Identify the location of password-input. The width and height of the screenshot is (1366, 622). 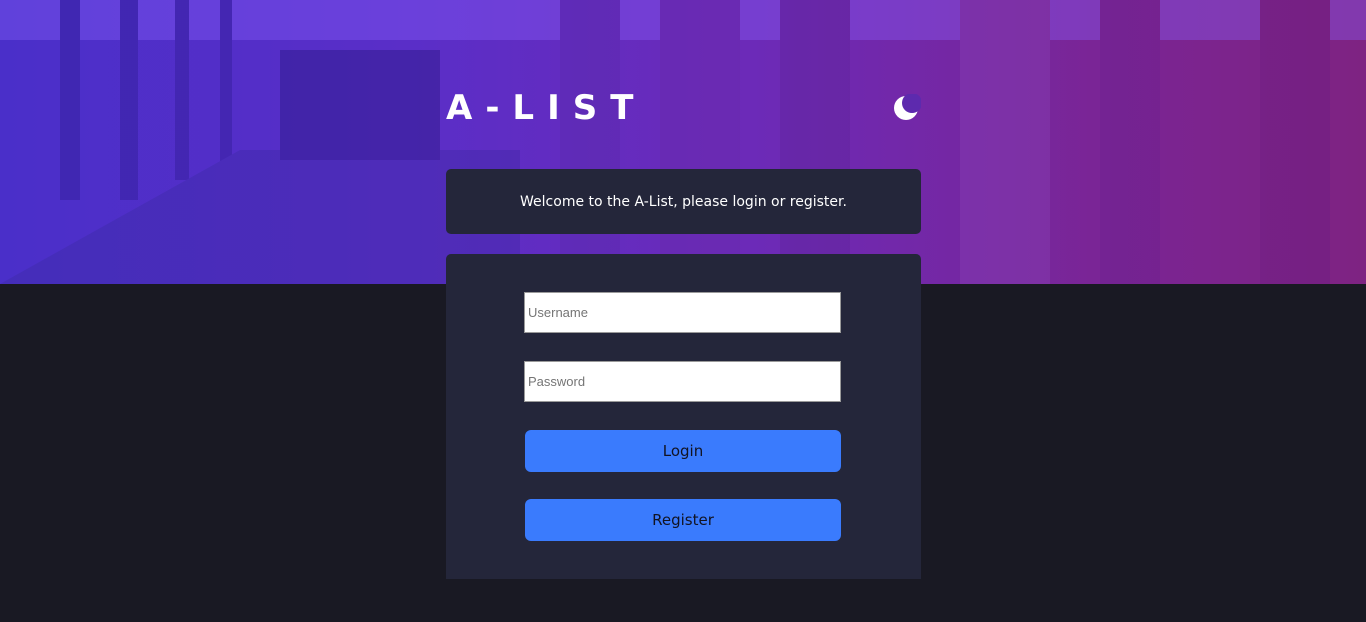
(682, 381).